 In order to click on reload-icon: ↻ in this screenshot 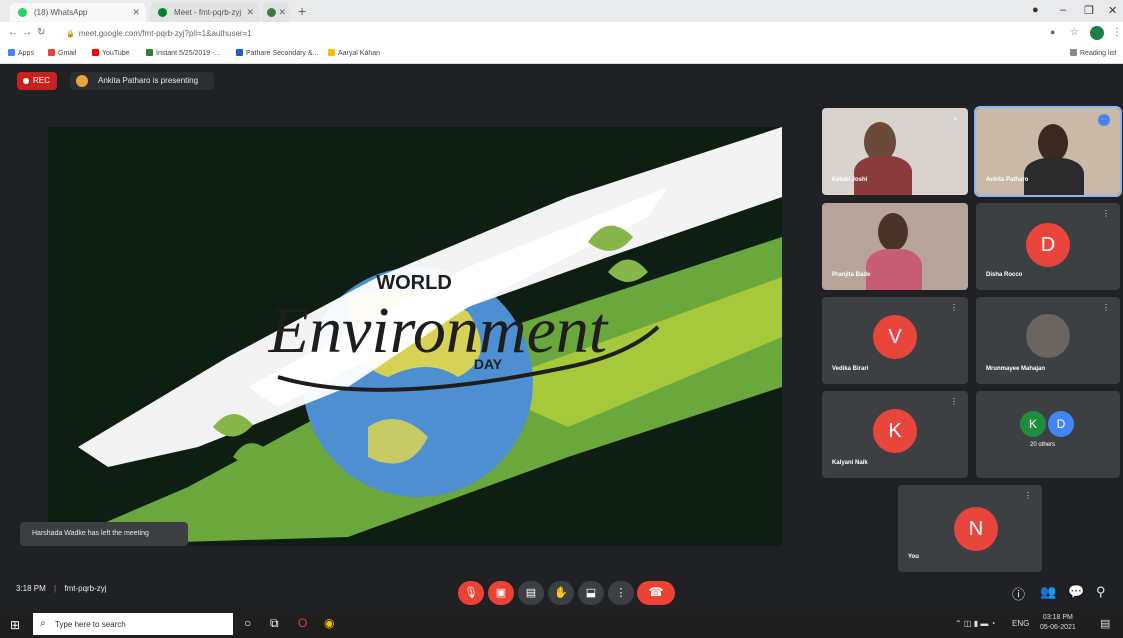, I will do `click(41, 32)`.